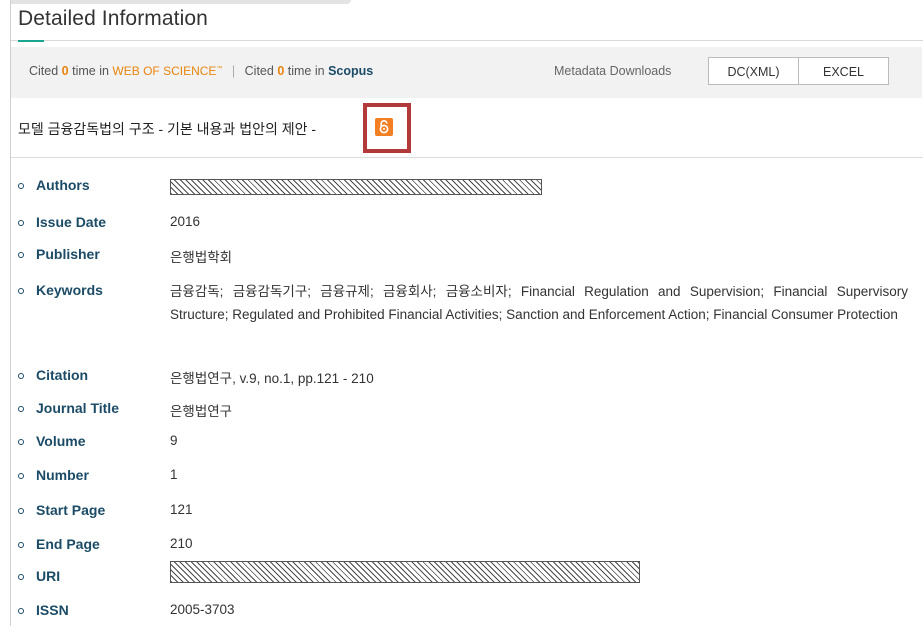 Image resolution: width=923 pixels, height=626 pixels. Describe the element at coordinates (356, 187) in the screenshot. I see `redacted-authors` at that location.